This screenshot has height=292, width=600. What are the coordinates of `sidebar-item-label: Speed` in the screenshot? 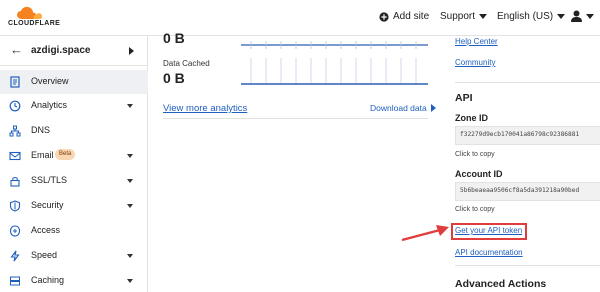 It's located at (44, 255).